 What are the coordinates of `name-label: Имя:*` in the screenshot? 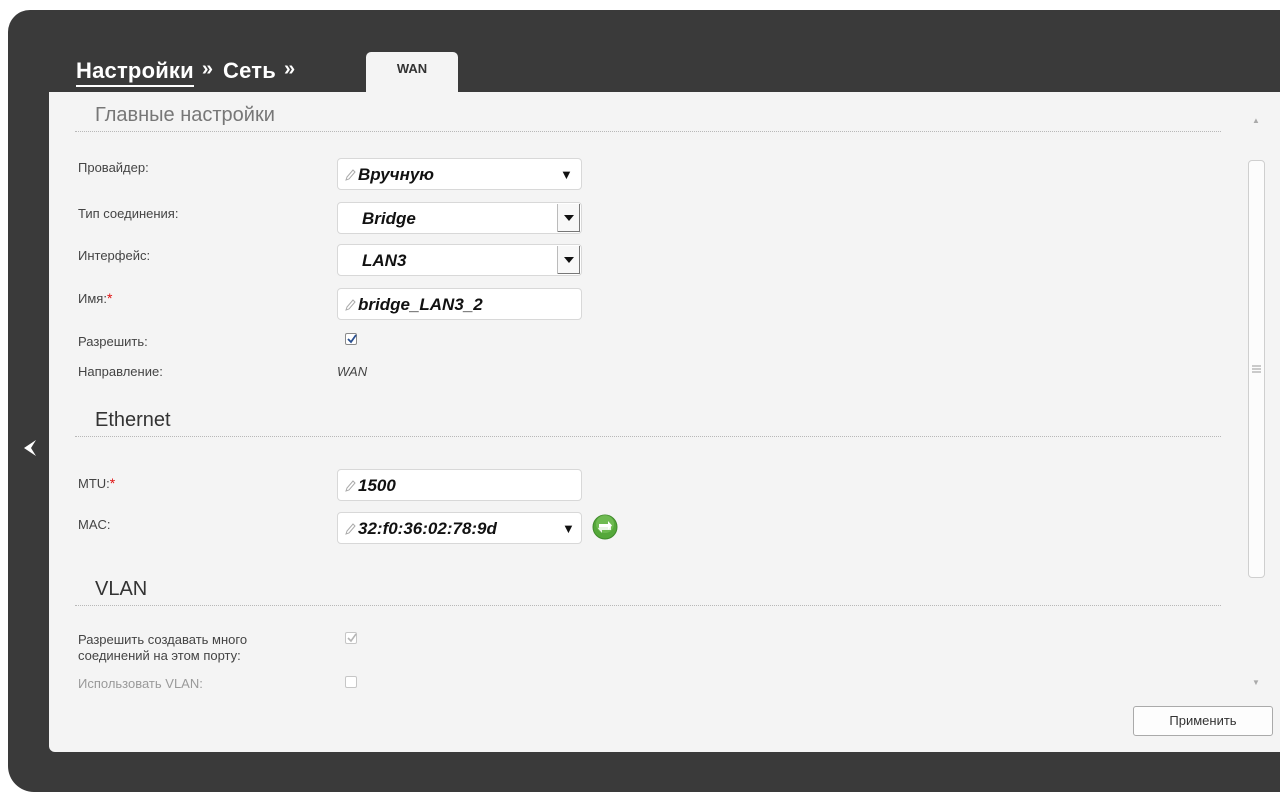 It's located at (95, 298).